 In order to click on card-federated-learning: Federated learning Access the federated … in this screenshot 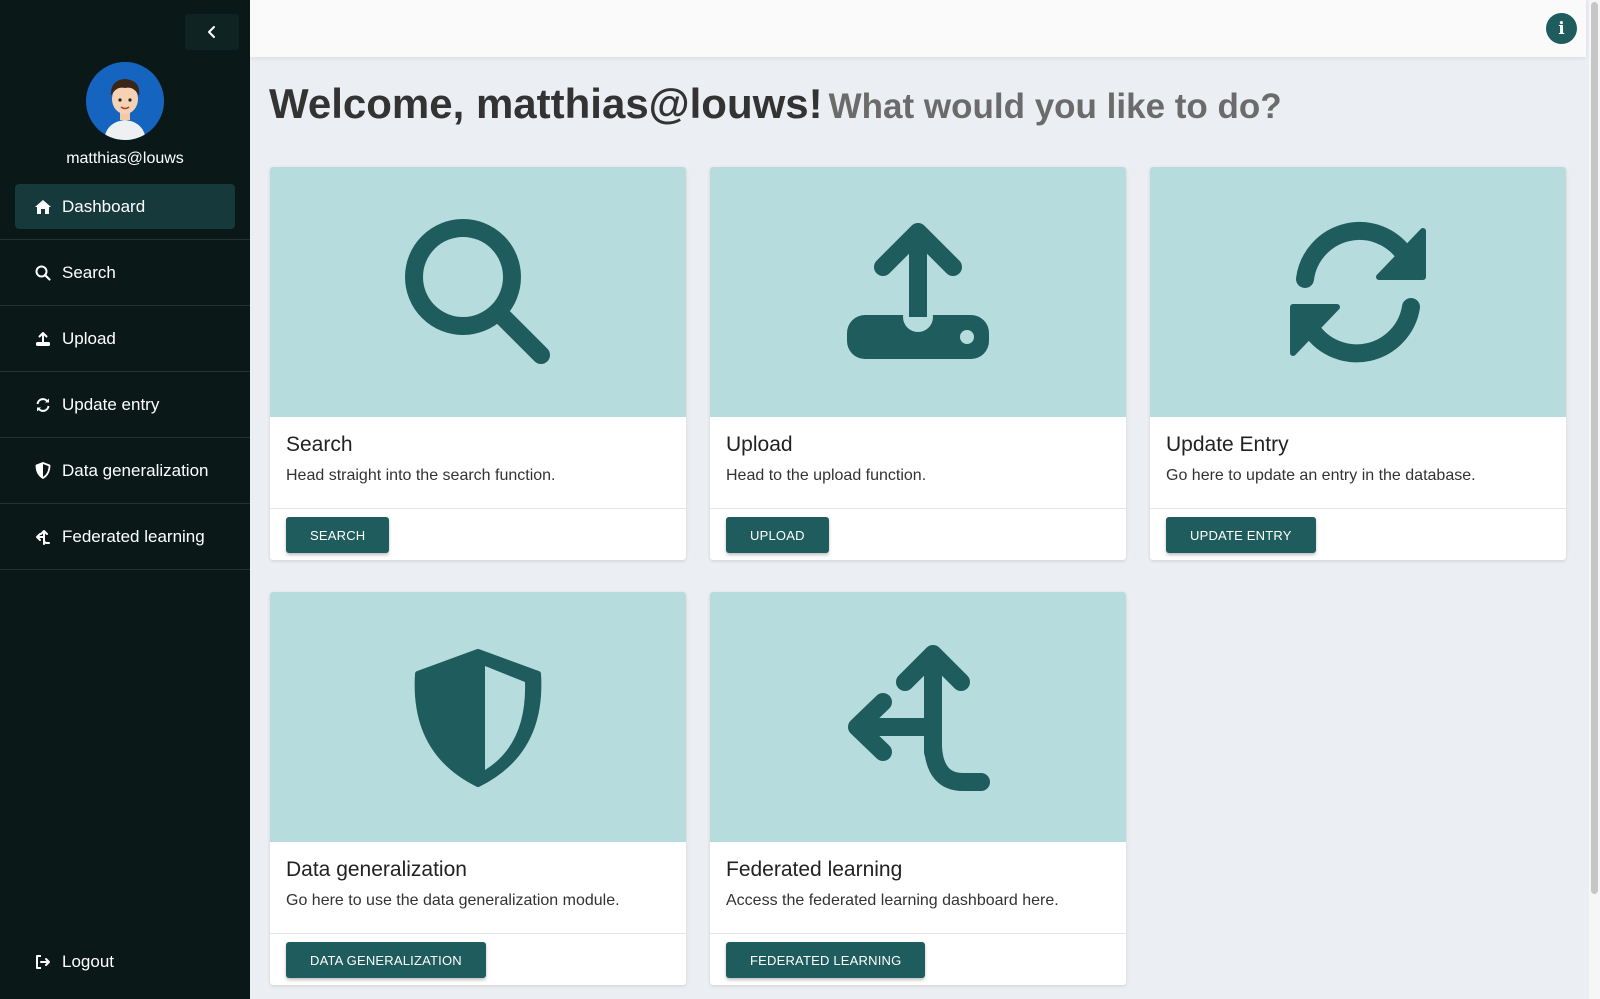, I will do `click(918, 788)`.